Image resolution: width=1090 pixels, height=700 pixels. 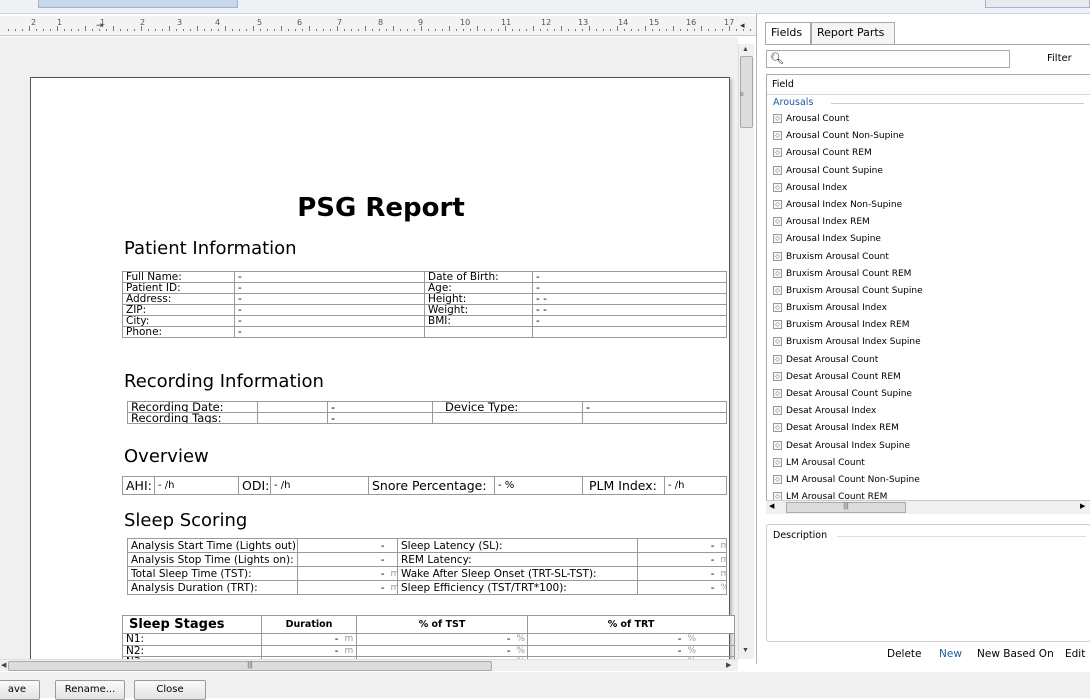 What do you see at coordinates (928, 222) in the screenshot?
I see `field-item: ◇ Arousal Index REM` at bounding box center [928, 222].